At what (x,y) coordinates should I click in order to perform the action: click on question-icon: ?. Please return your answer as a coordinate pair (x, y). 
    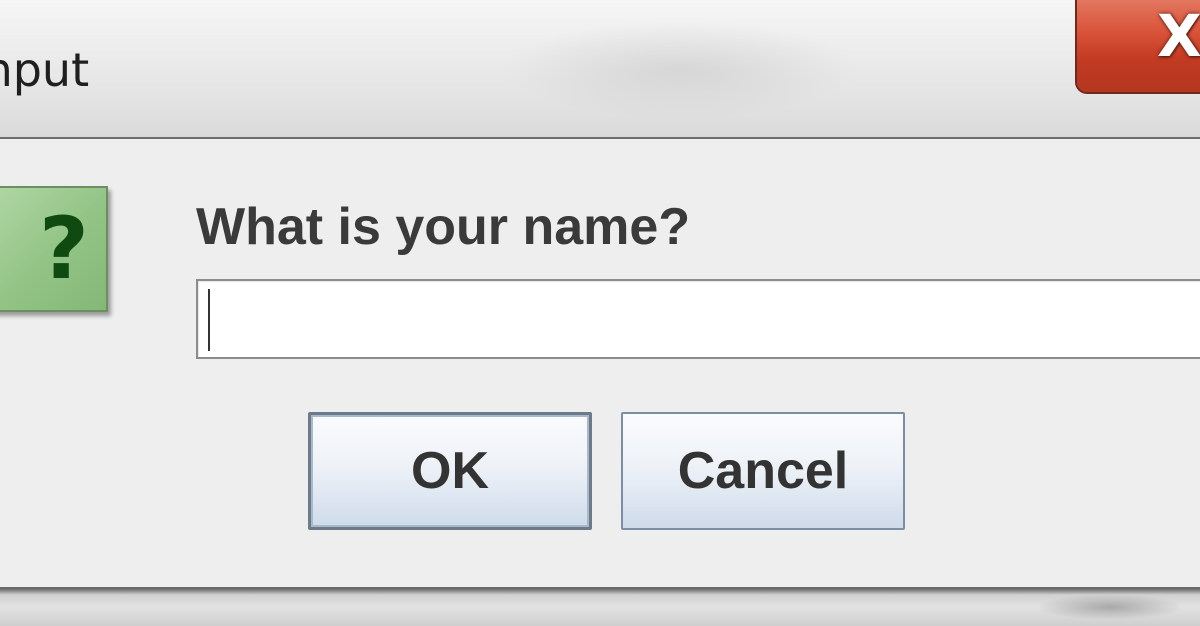
    Looking at the image, I should click on (54, 249).